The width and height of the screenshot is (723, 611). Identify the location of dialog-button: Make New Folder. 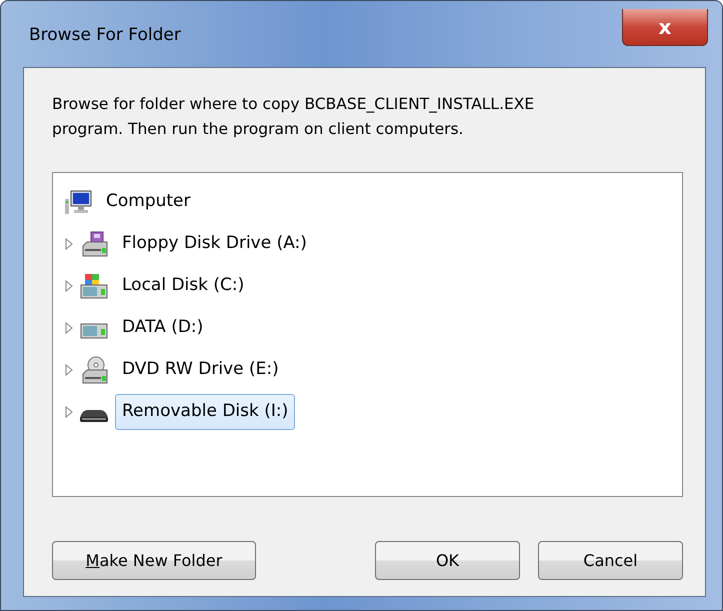
(154, 560).